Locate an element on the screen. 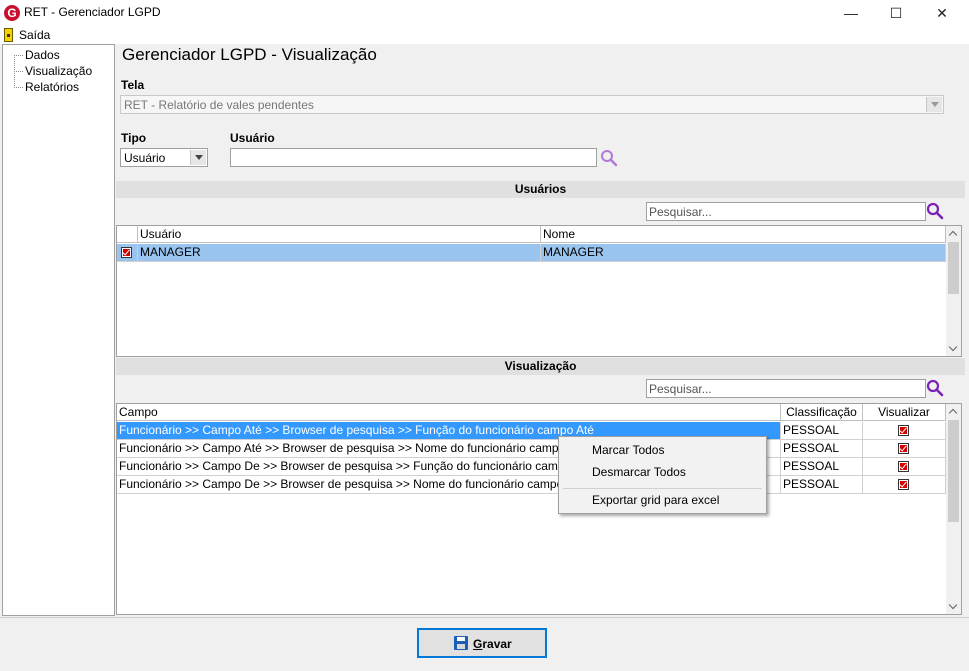  menu-bar is located at coordinates (484, 35).